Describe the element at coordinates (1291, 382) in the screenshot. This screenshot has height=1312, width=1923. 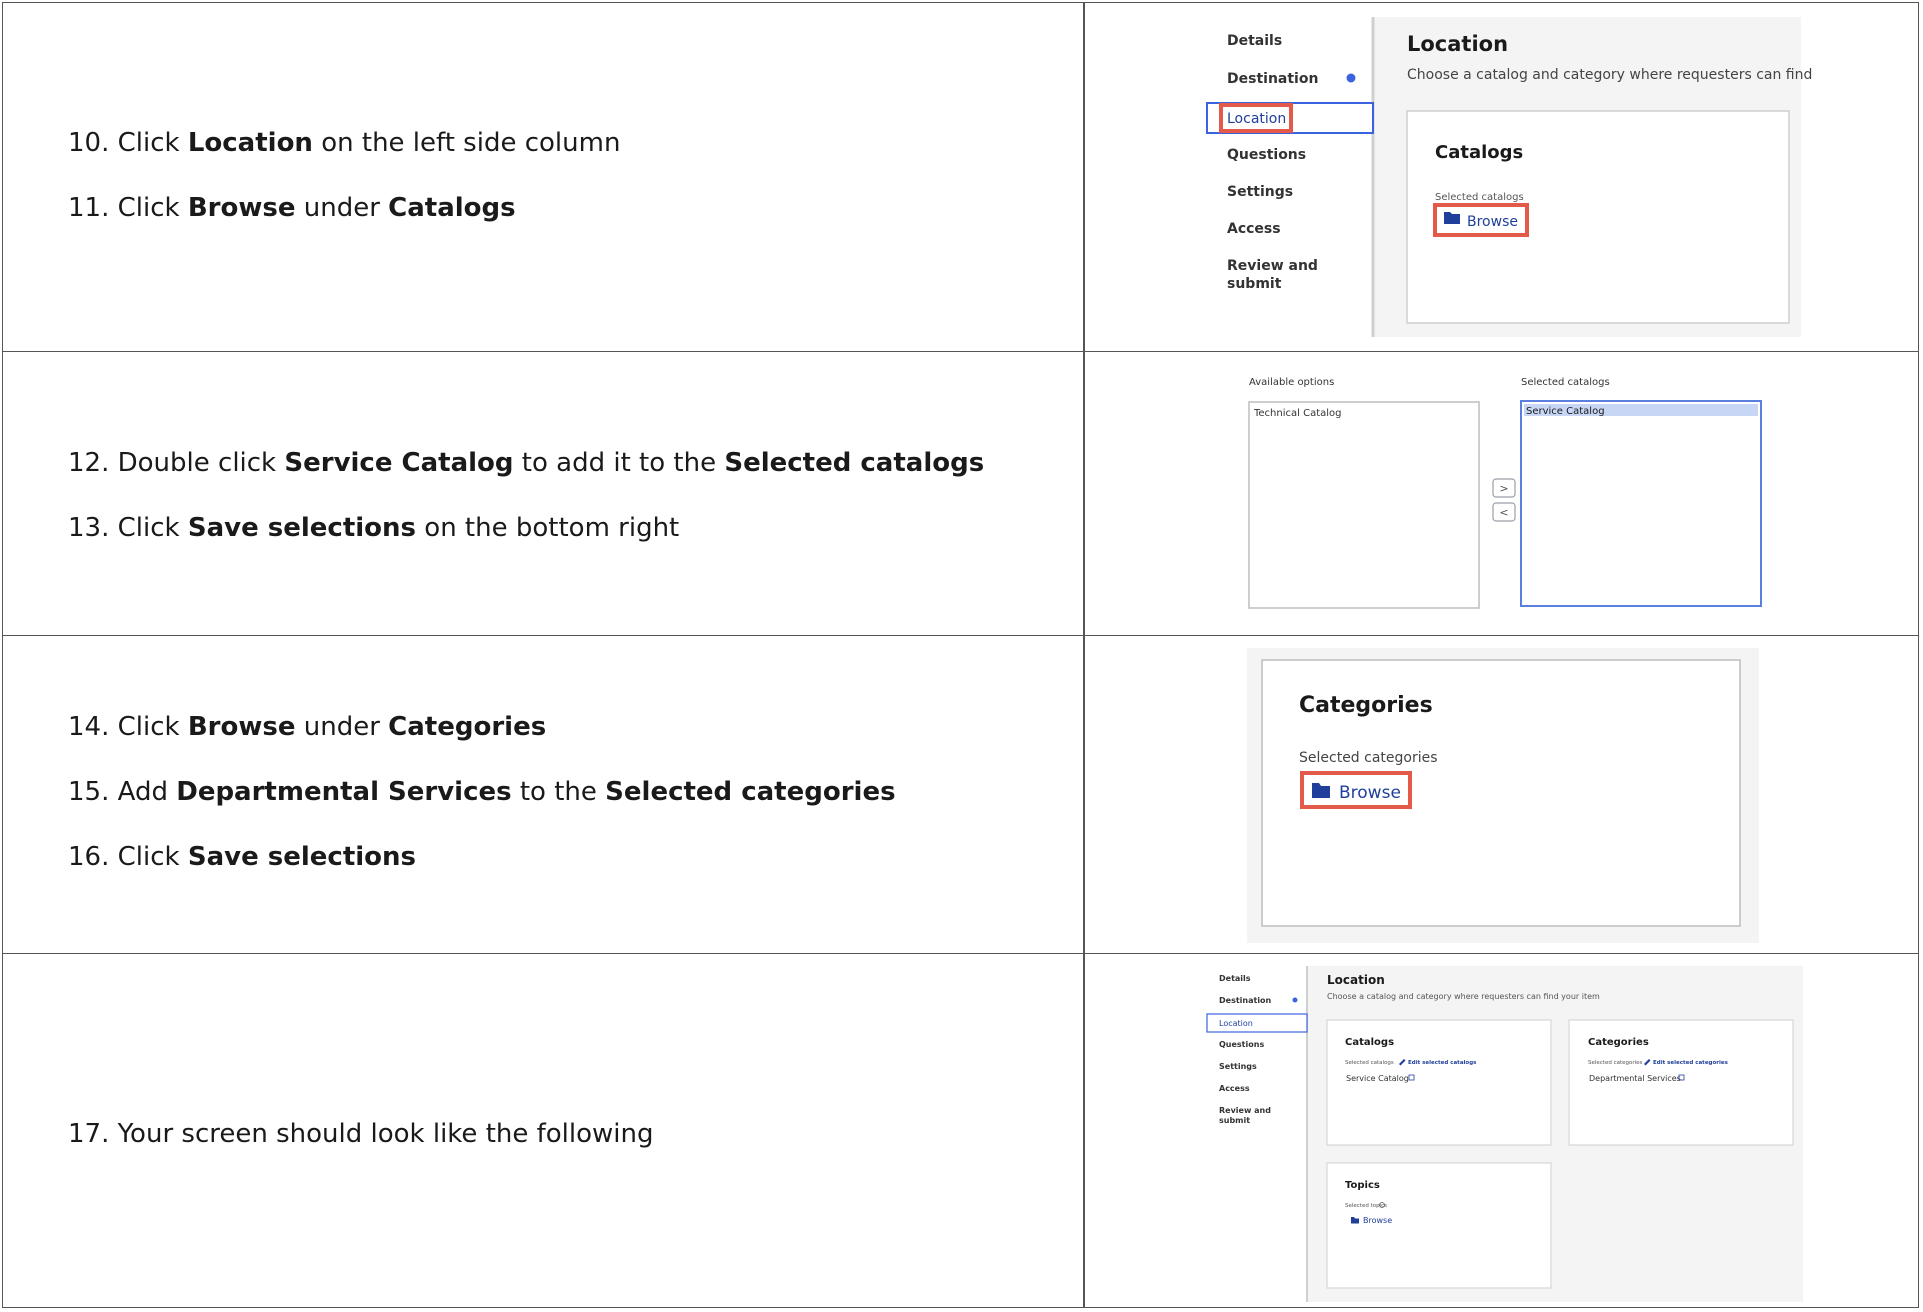
I see `available-options-label: Available options` at that location.